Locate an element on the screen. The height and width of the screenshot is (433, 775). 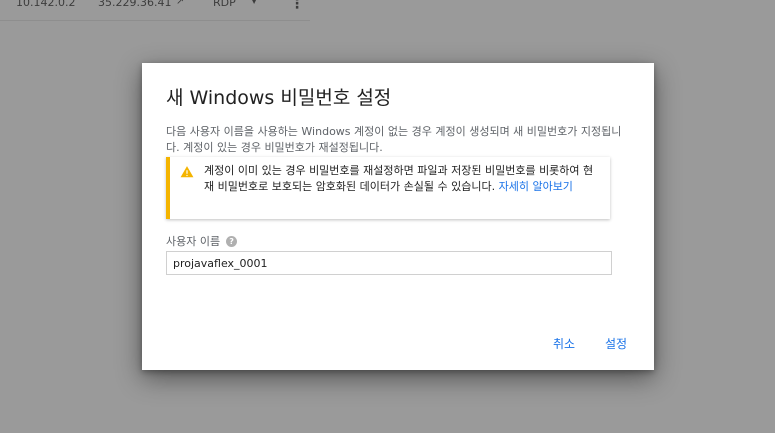
internal-ip: 10.142.0.2 is located at coordinates (46, 4).